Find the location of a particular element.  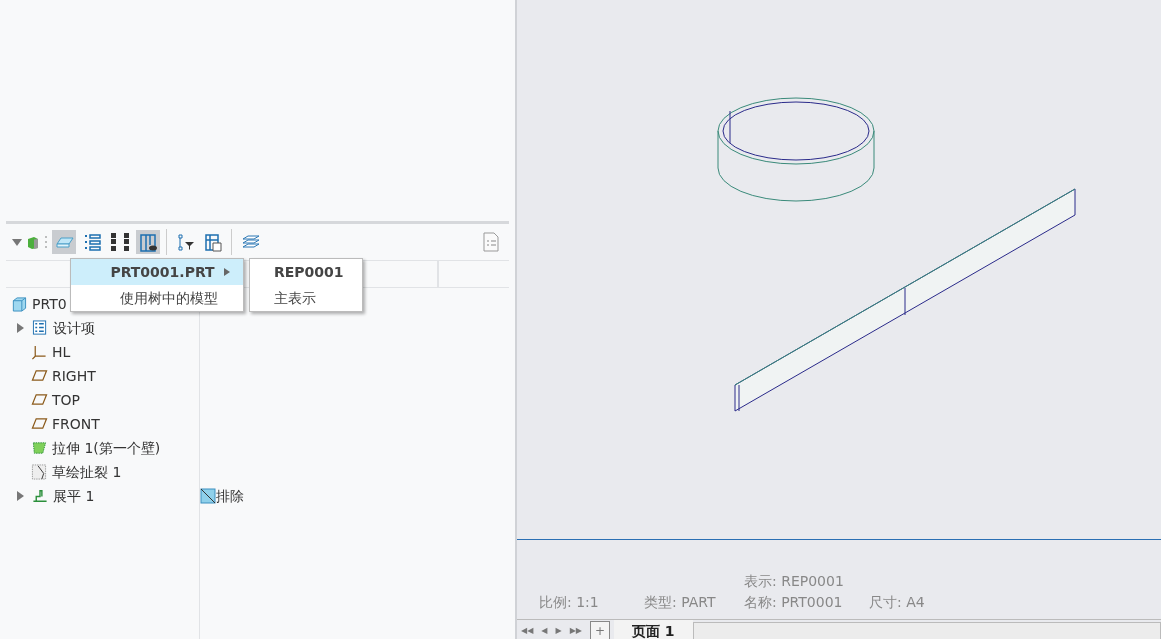

menu-item: 主表示 is located at coordinates (306, 298).